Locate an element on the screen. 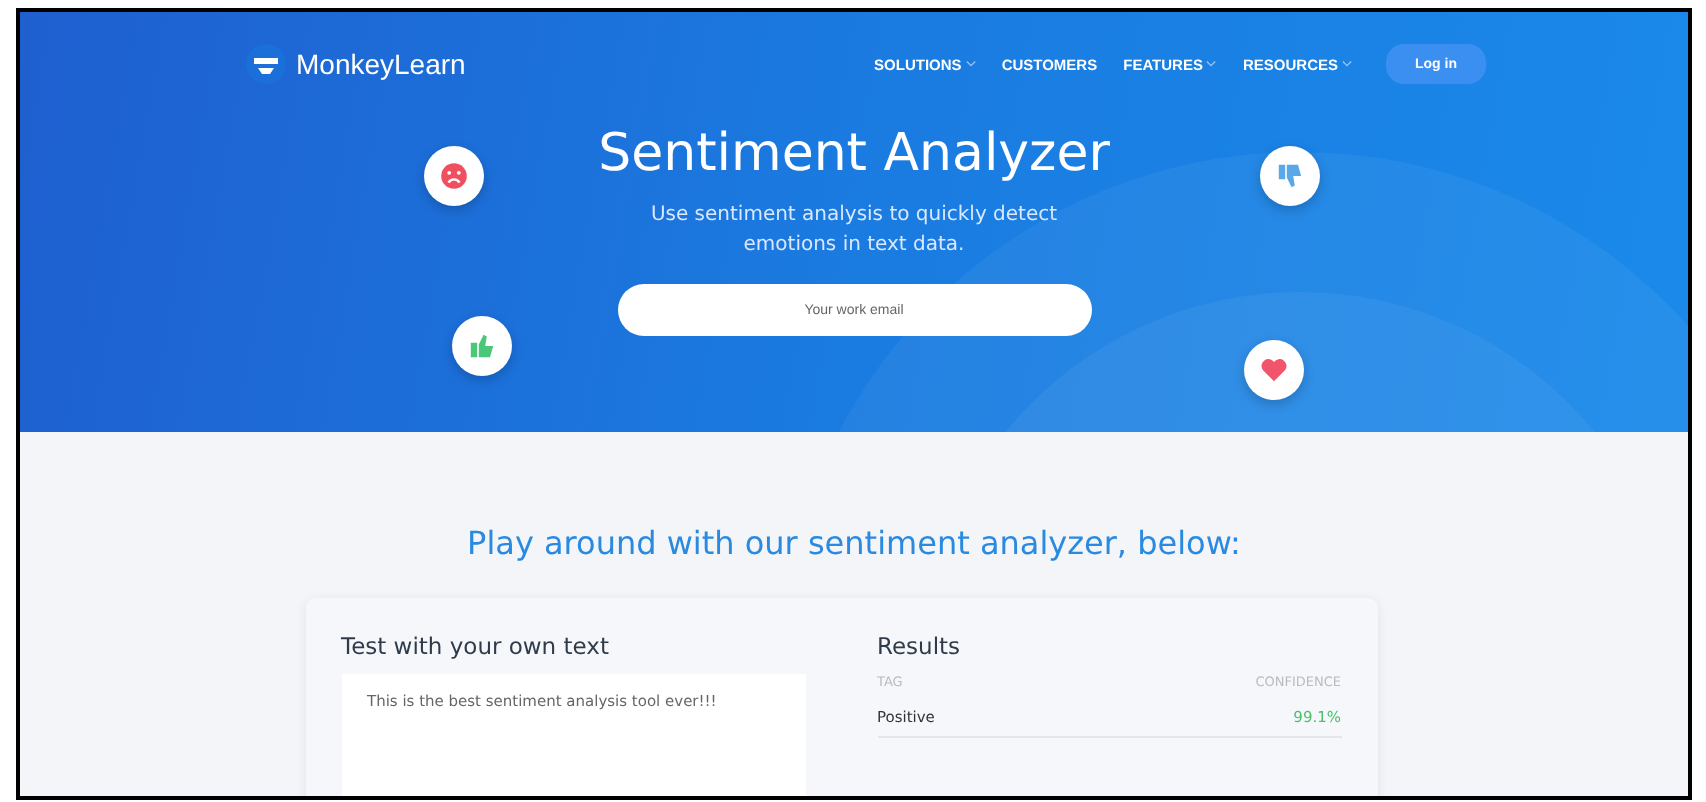 Image resolution: width=1706 pixels, height=802 pixels. logo-icon is located at coordinates (266, 64).